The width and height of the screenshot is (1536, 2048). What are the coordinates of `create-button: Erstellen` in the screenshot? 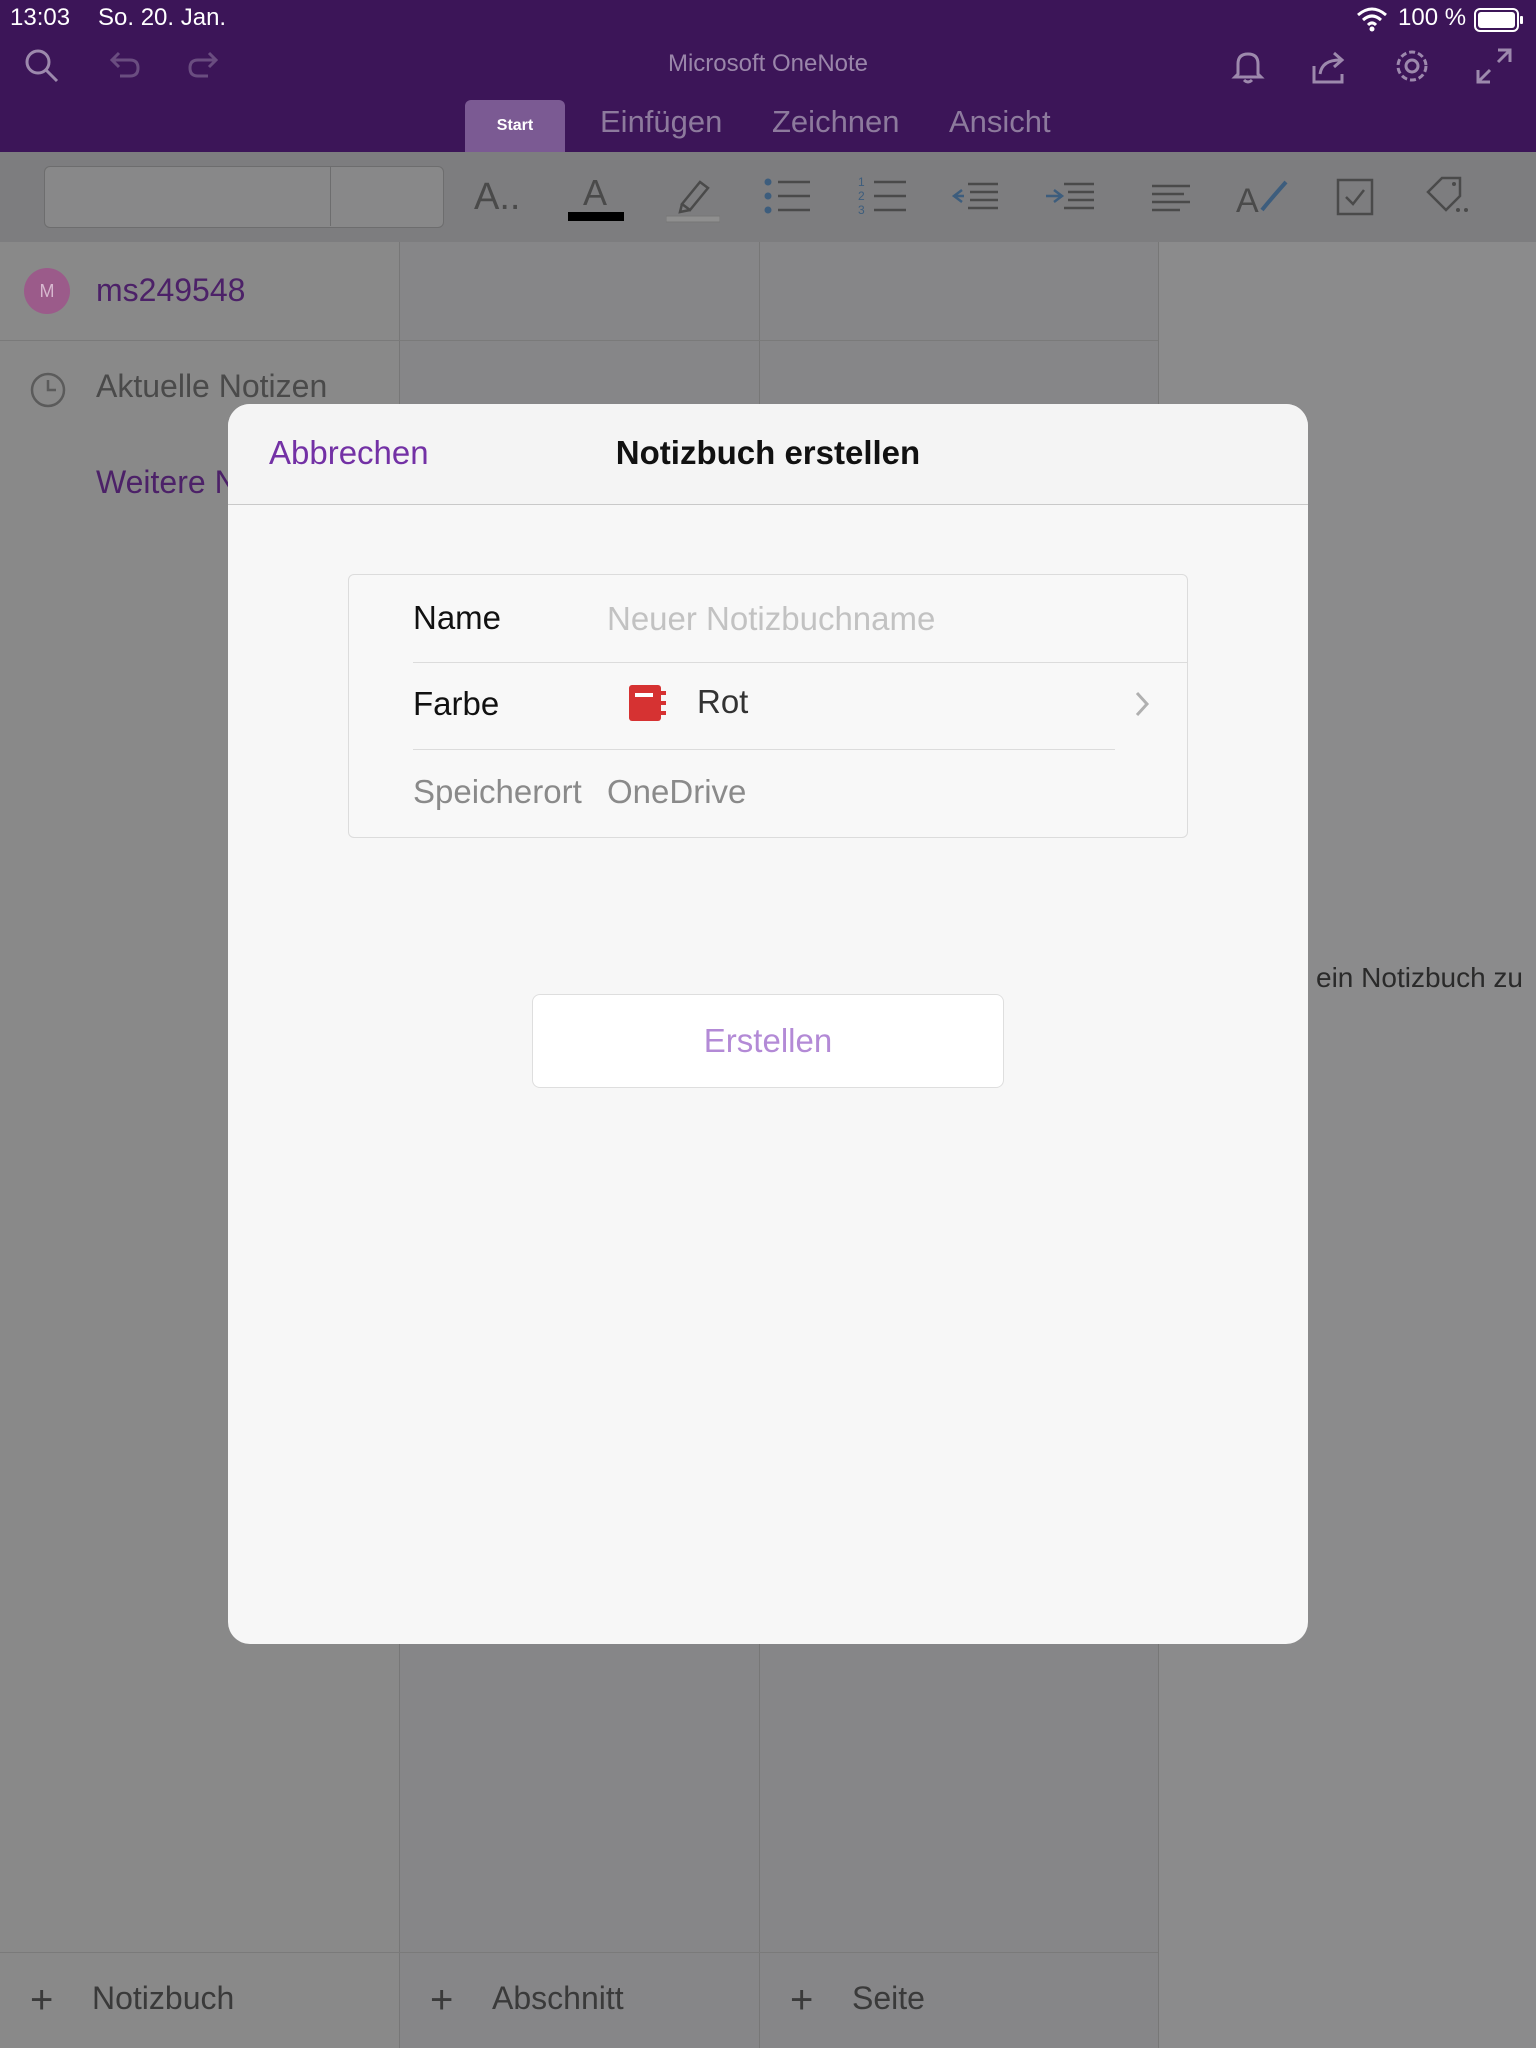 It's located at (768, 1041).